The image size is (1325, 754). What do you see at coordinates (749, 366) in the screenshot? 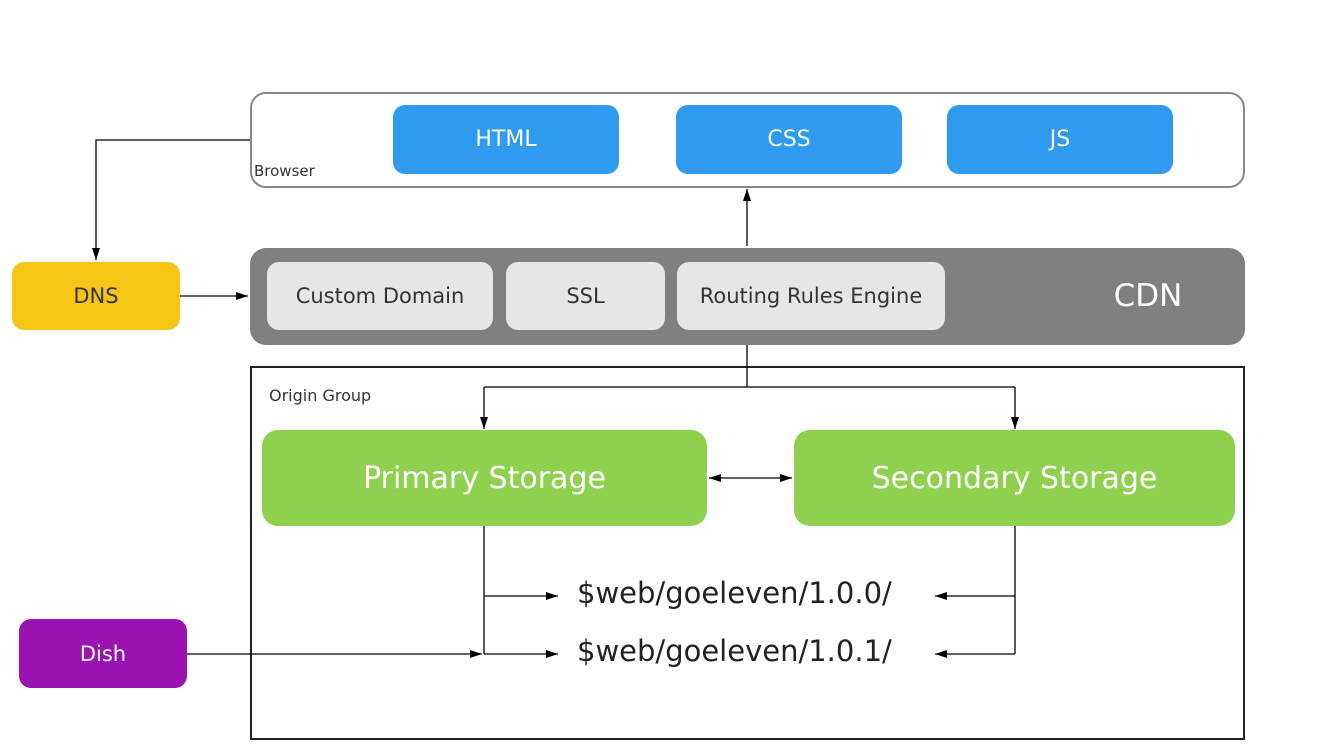
I see `cdn-to-origin-line` at bounding box center [749, 366].